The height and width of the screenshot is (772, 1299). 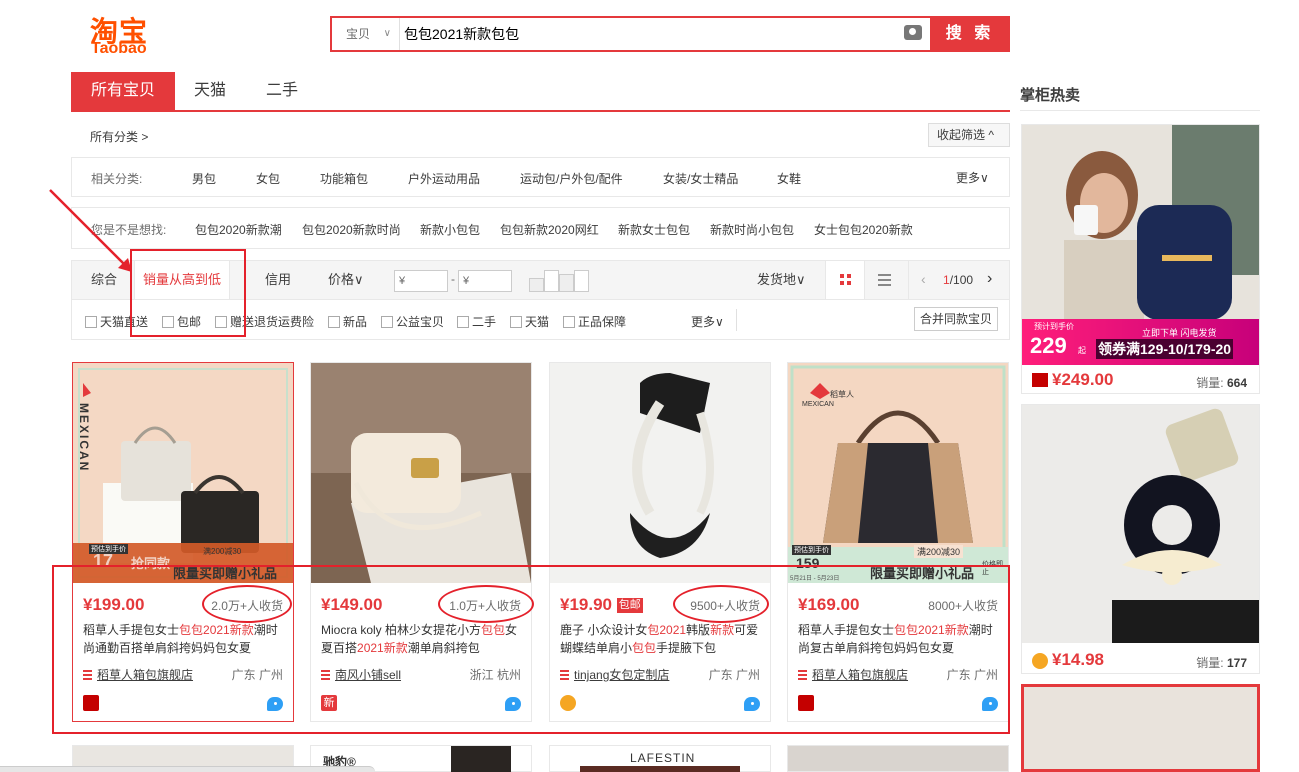 I want to click on price-range-chart, so click(x=559, y=281).